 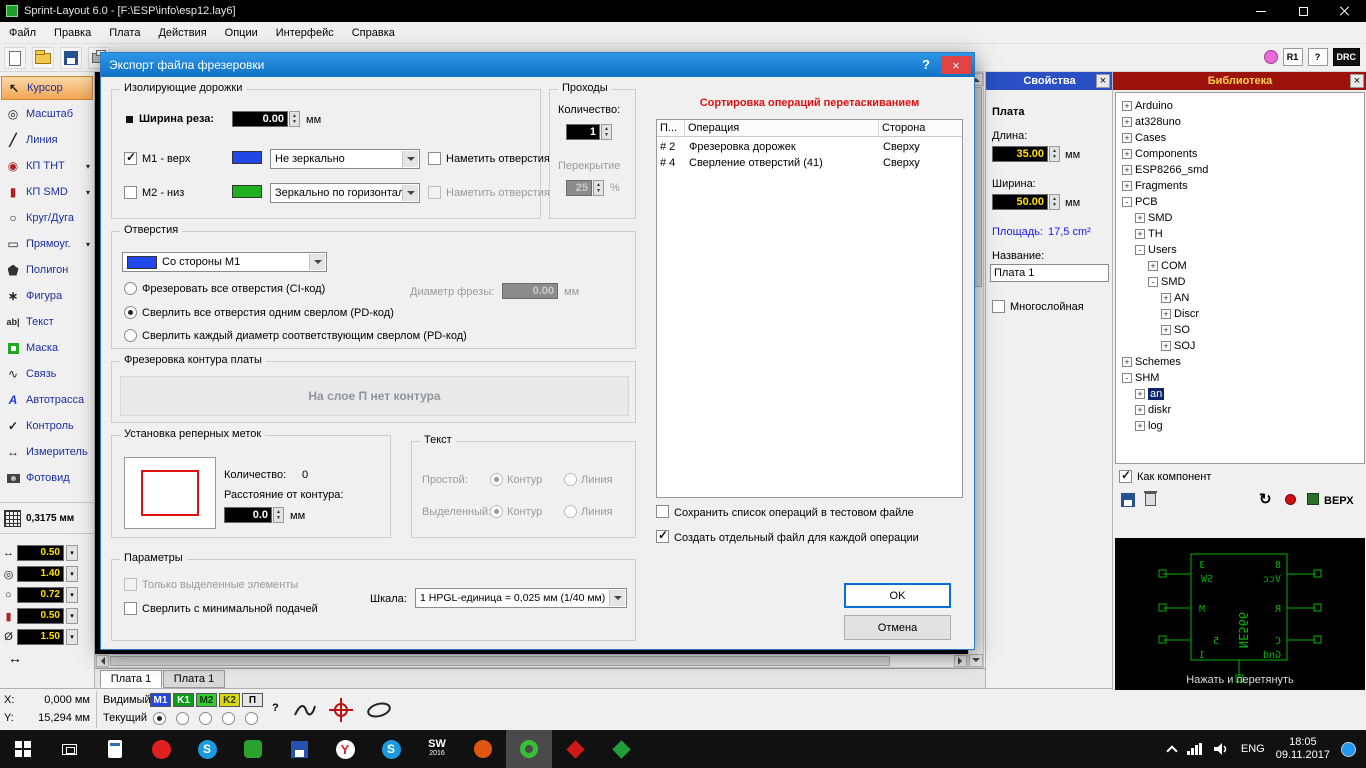 I want to click on smd-height-field: 1.50, so click(x=40, y=637).